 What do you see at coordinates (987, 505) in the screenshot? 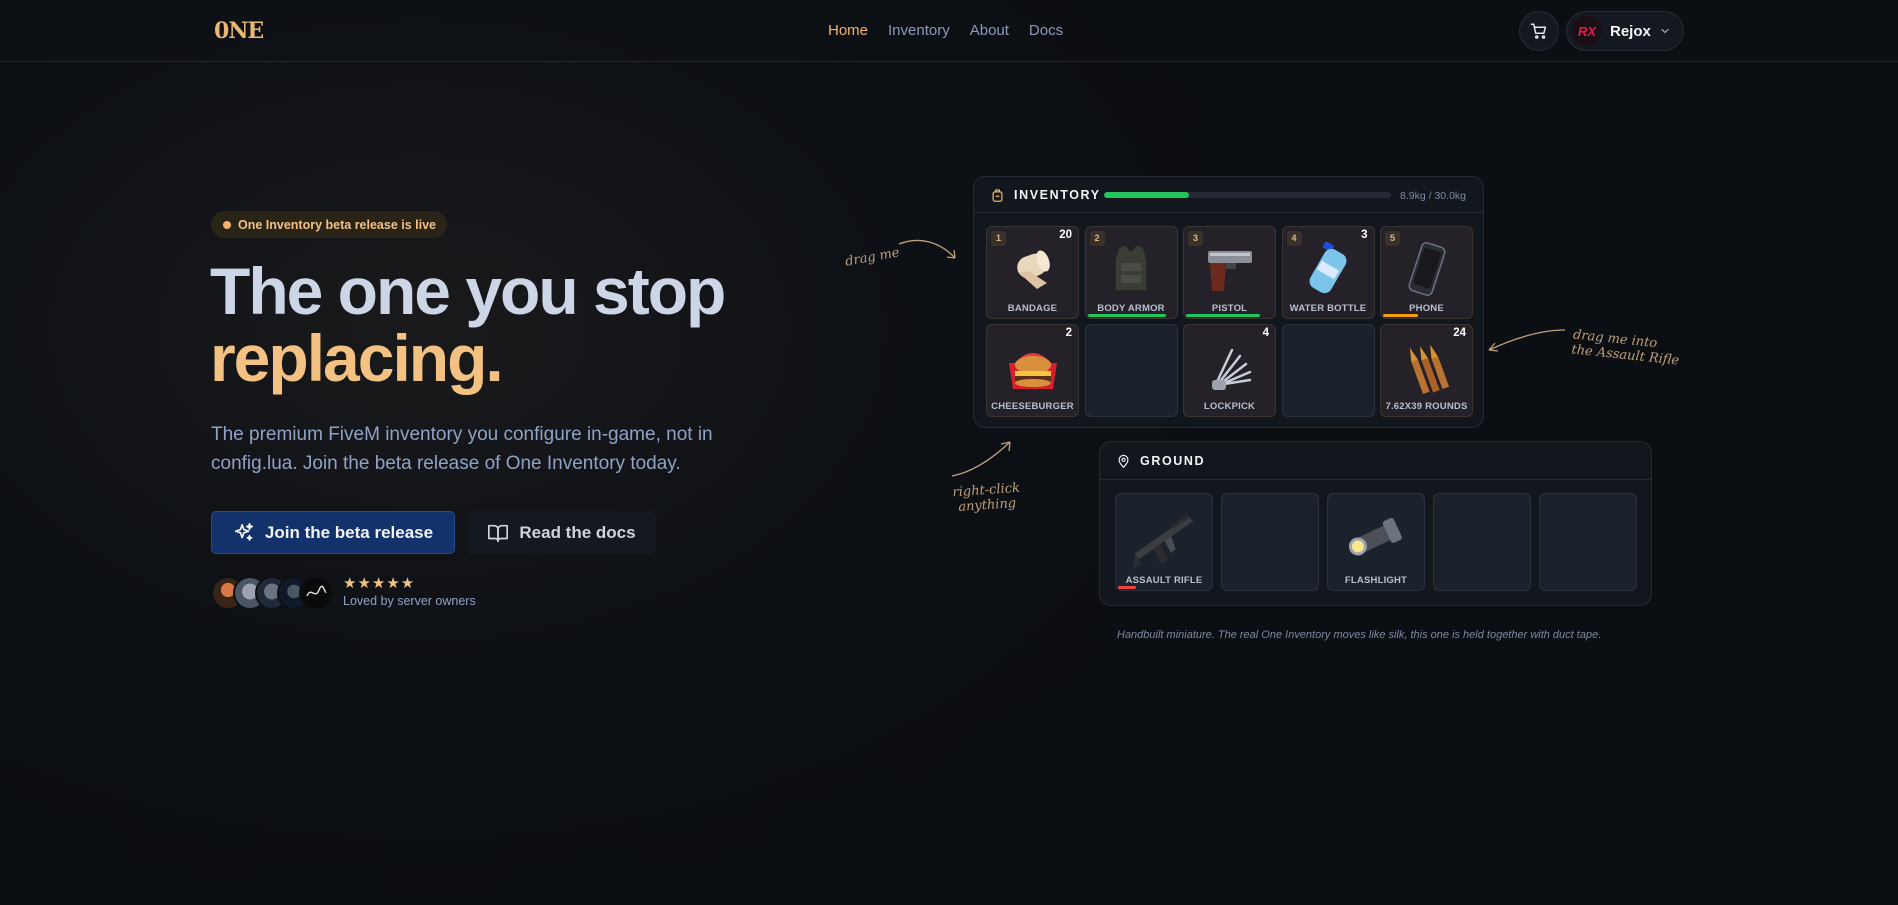
I see `annotation-right-click-line2: anything` at bounding box center [987, 505].